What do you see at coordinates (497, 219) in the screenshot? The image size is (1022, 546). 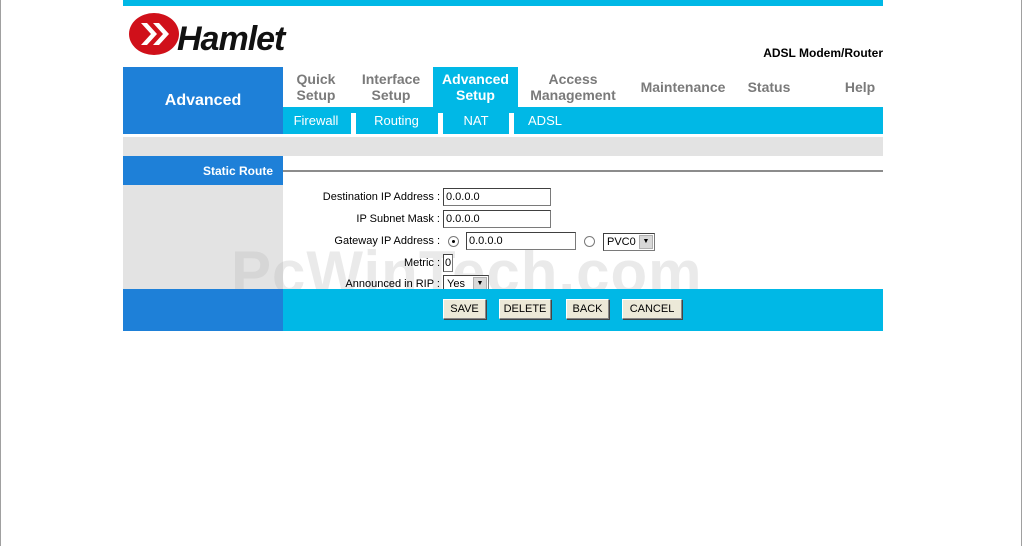 I see `subnet-mask-input` at bounding box center [497, 219].